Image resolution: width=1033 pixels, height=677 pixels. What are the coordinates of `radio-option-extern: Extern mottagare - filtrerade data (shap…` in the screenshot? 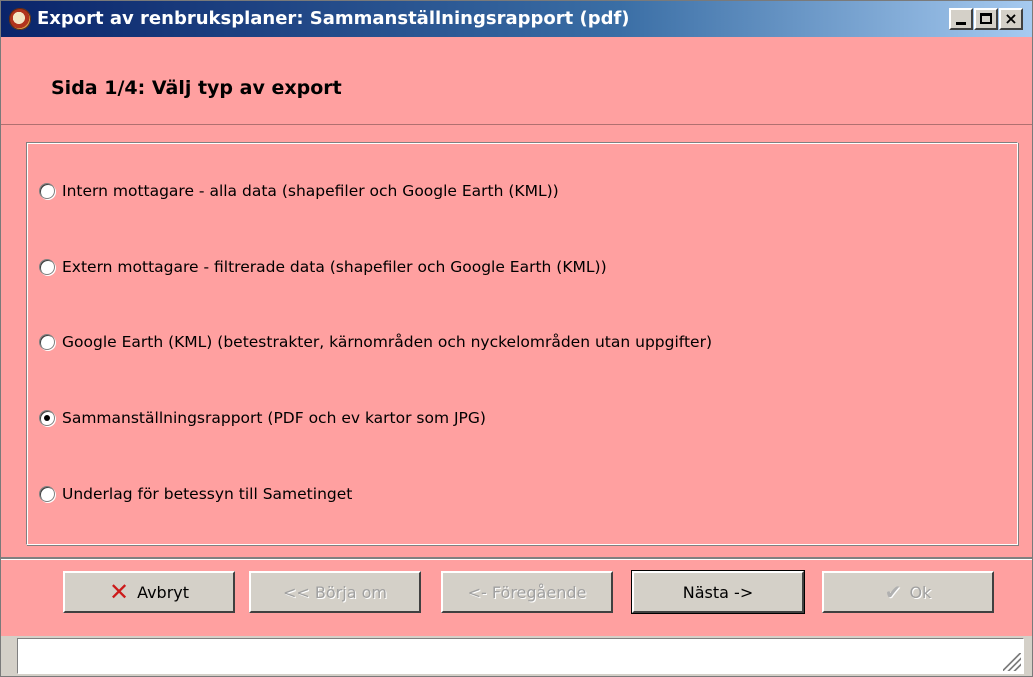 It's located at (323, 267).